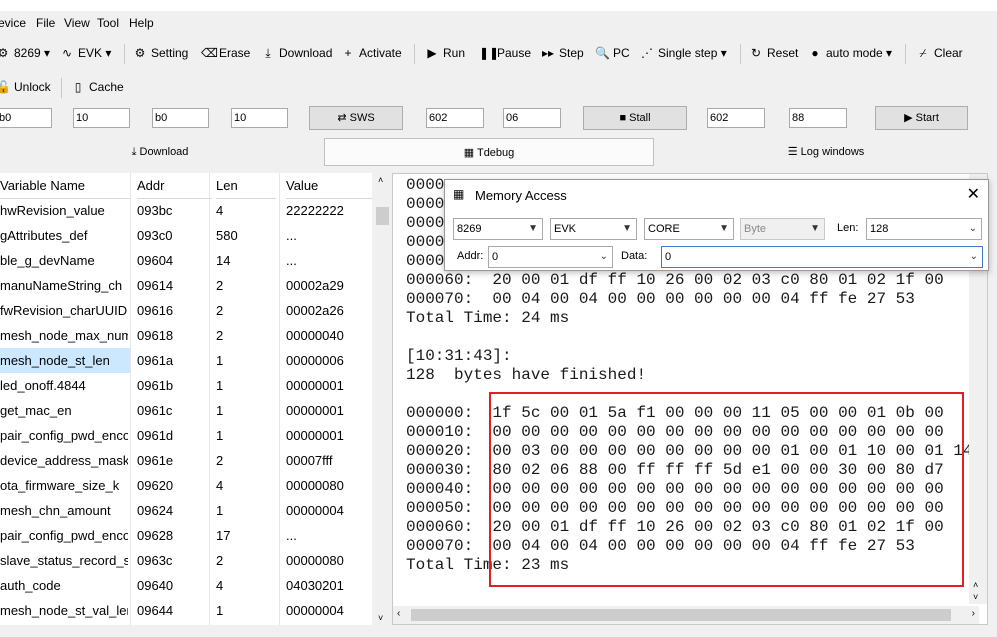 The image size is (997, 637). Describe the element at coordinates (155, 435) in the screenshot. I see `cell-addr: 0961d` at that location.